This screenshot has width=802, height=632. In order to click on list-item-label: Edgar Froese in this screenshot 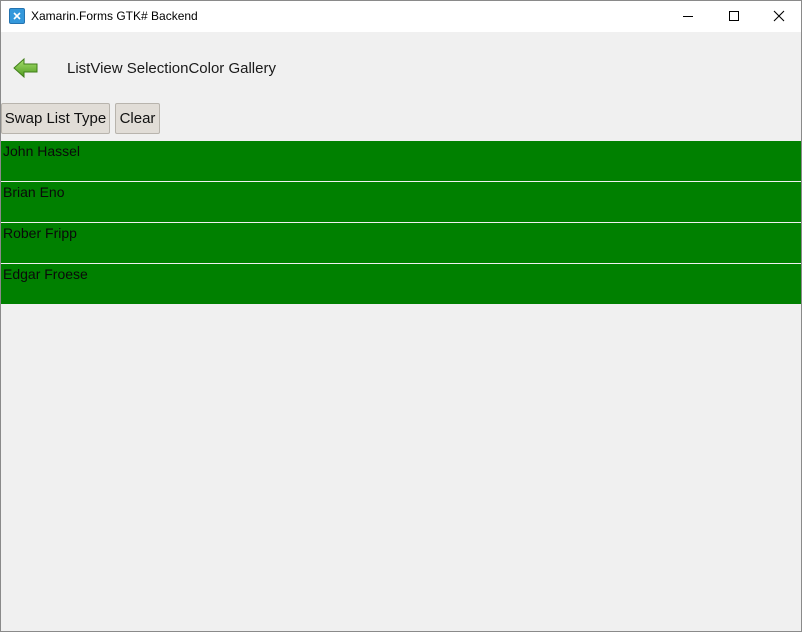, I will do `click(45, 274)`.